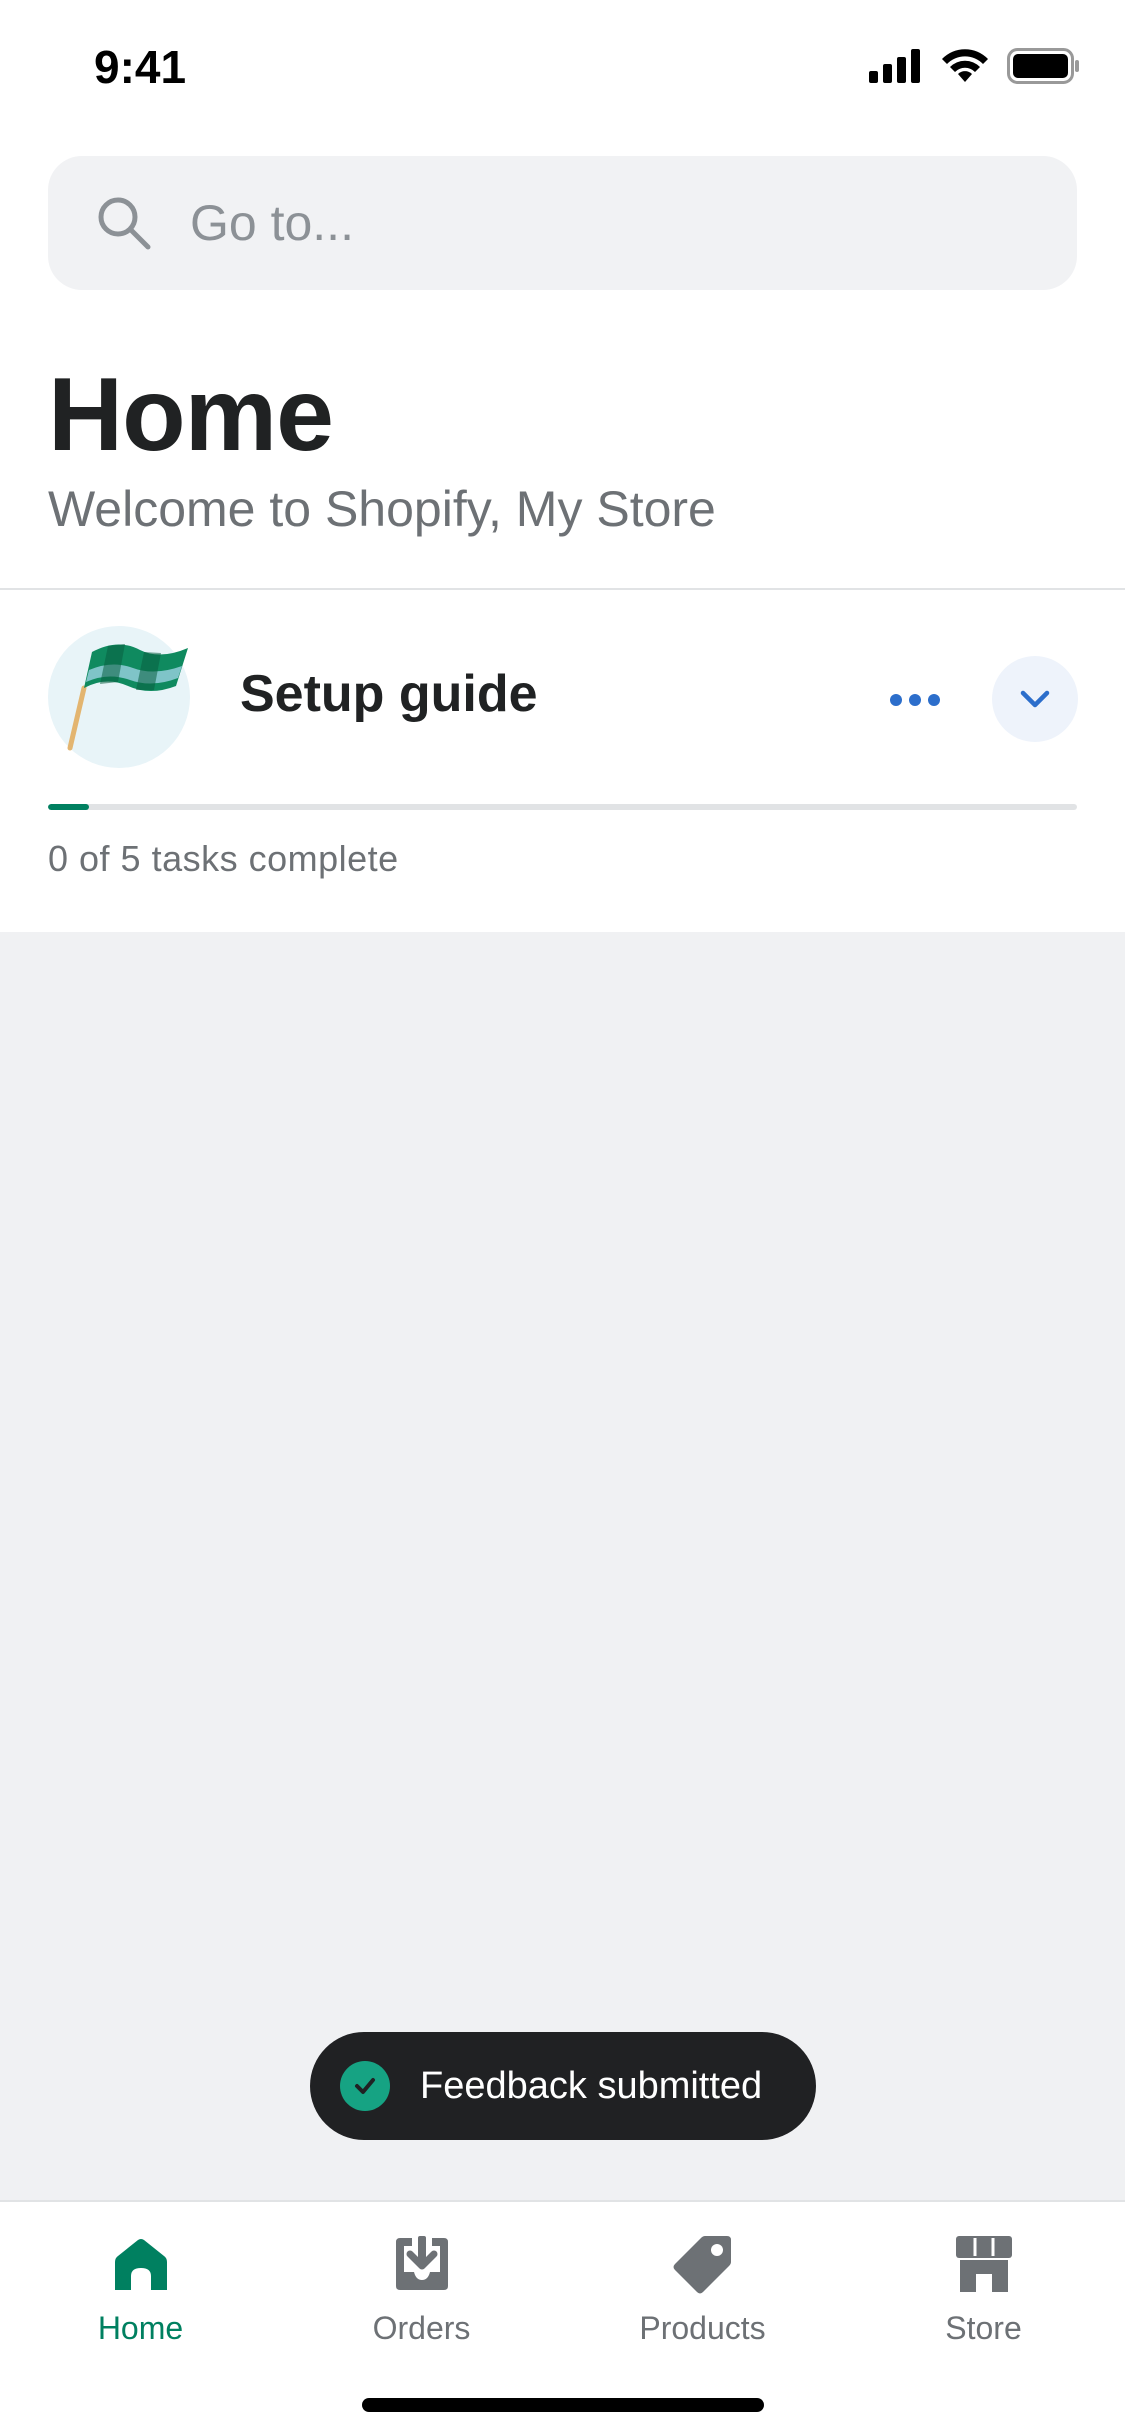  I want to click on search-icon, so click(124, 223).